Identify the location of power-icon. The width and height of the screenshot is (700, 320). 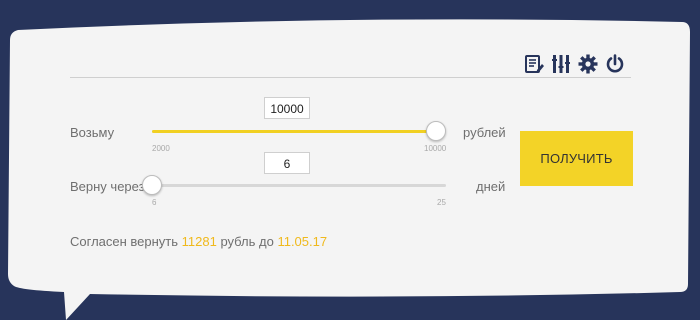
(614, 64).